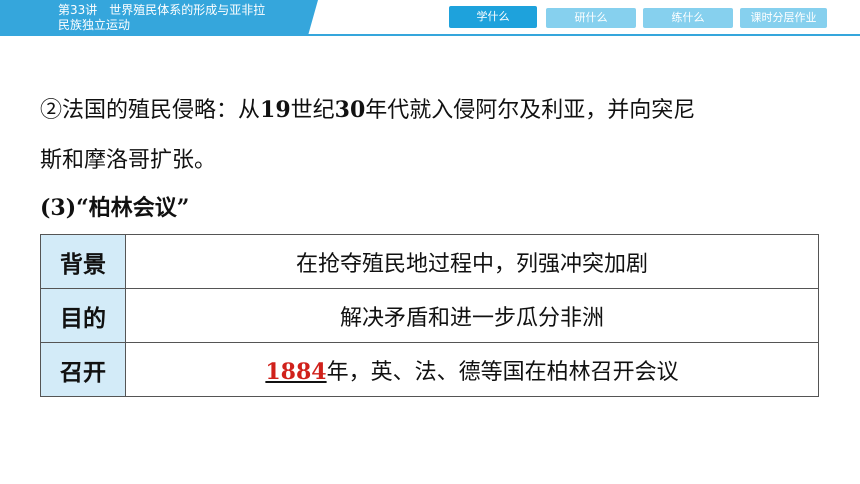  What do you see at coordinates (430, 35) in the screenshot?
I see `header-divider` at bounding box center [430, 35].